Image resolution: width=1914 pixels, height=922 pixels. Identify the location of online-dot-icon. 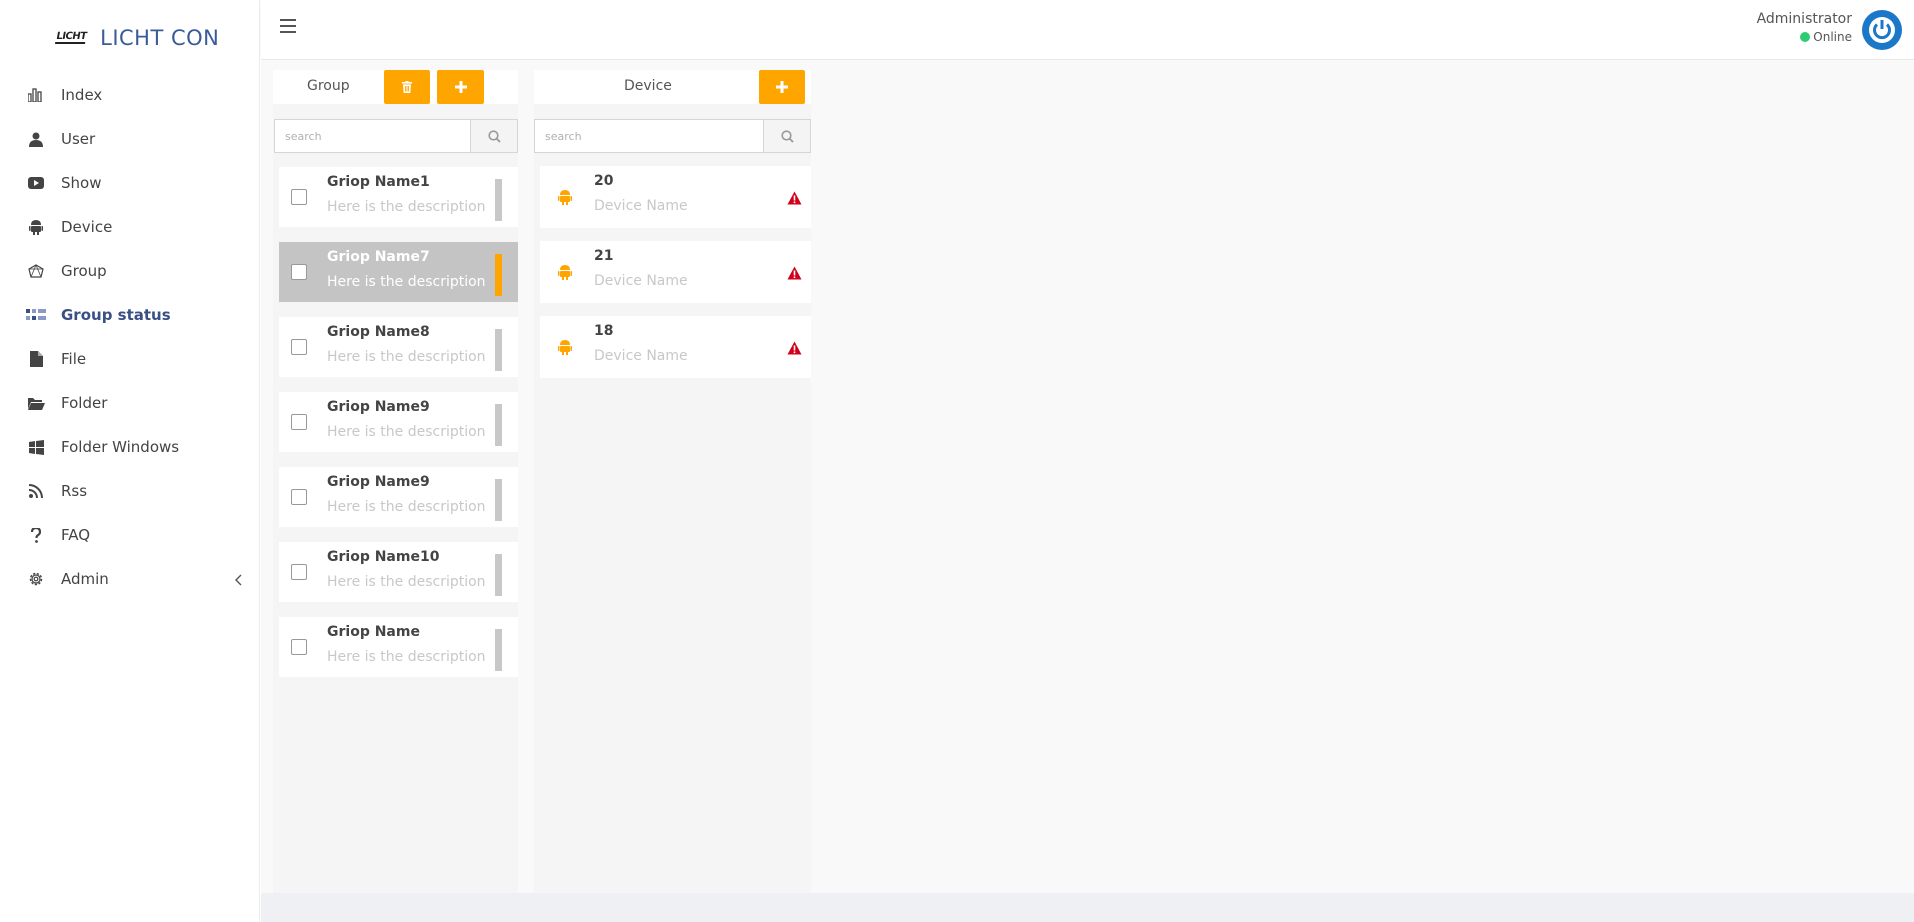
(1805, 37).